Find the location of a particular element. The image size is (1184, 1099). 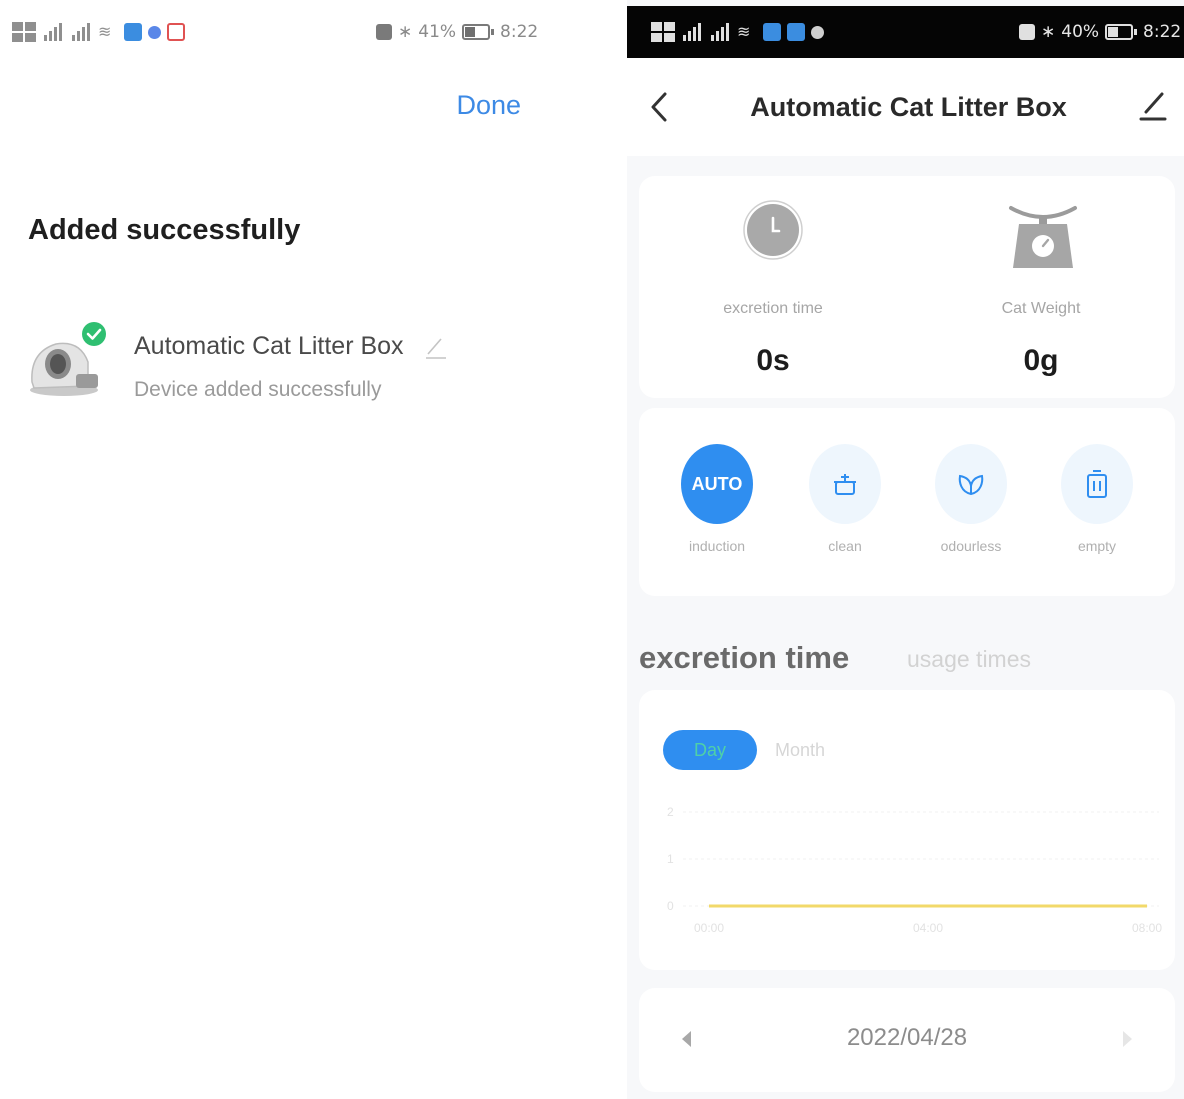

date-selector: 2022/04/28 is located at coordinates (907, 1040).